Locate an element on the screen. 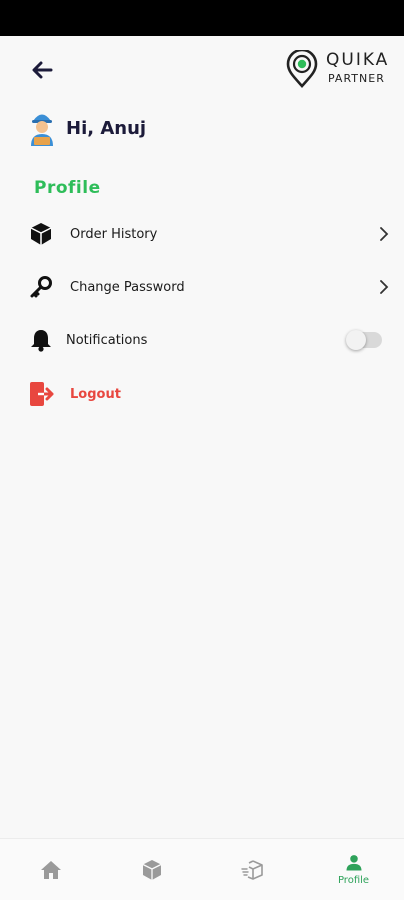 Image resolution: width=404 pixels, height=900 pixels. tab-deliveries is located at coordinates (252, 869).